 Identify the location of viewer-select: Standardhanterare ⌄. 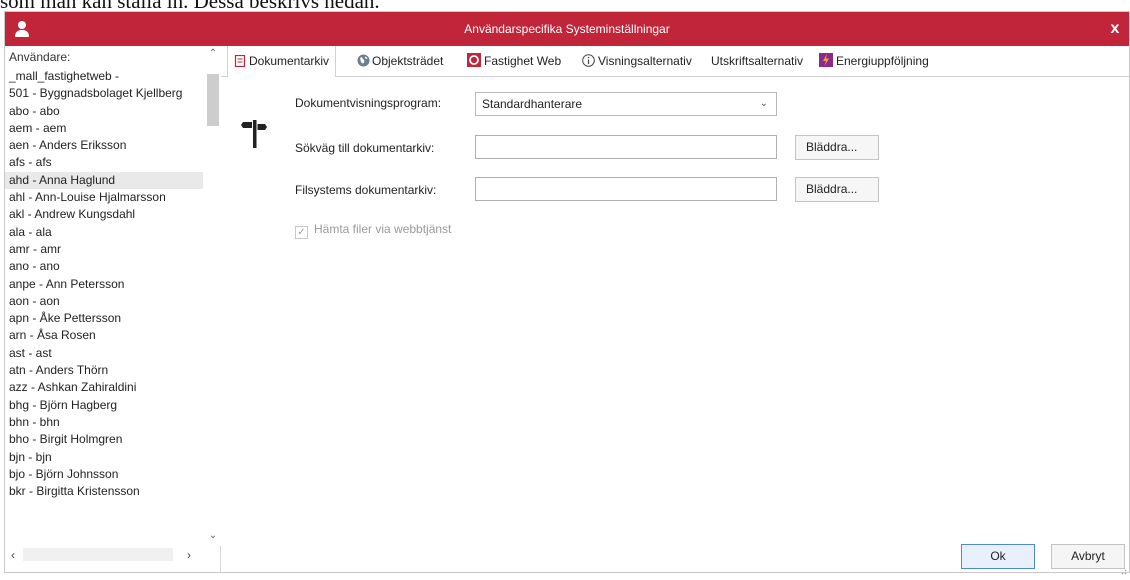
(626, 104).